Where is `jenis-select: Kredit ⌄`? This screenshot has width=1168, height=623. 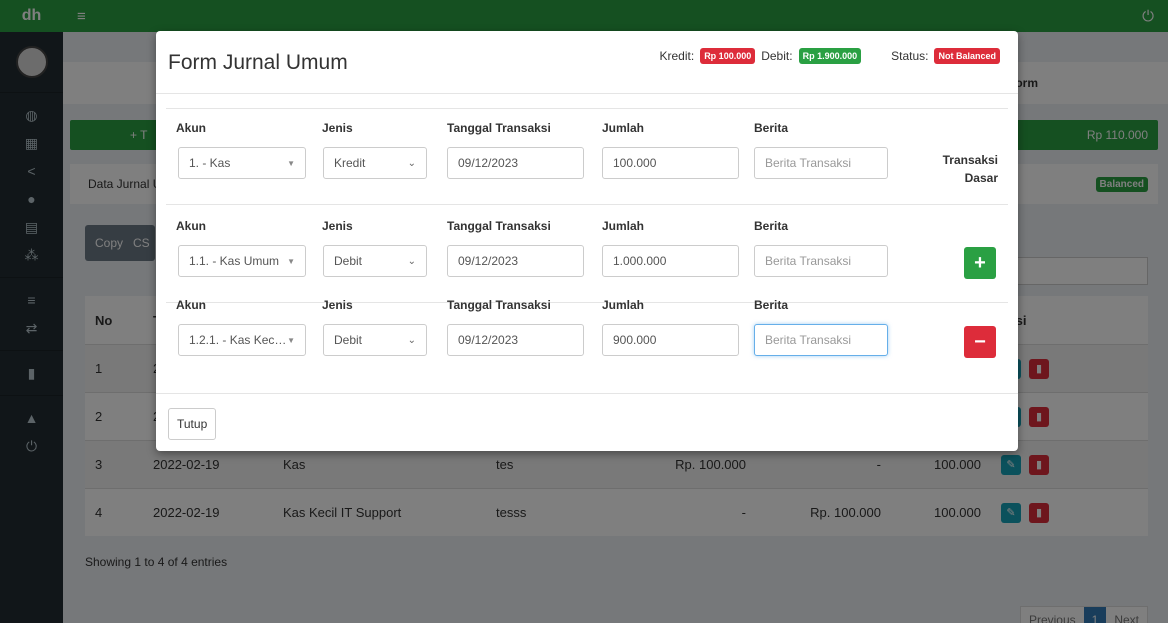 jenis-select: Kredit ⌄ is located at coordinates (375, 163).